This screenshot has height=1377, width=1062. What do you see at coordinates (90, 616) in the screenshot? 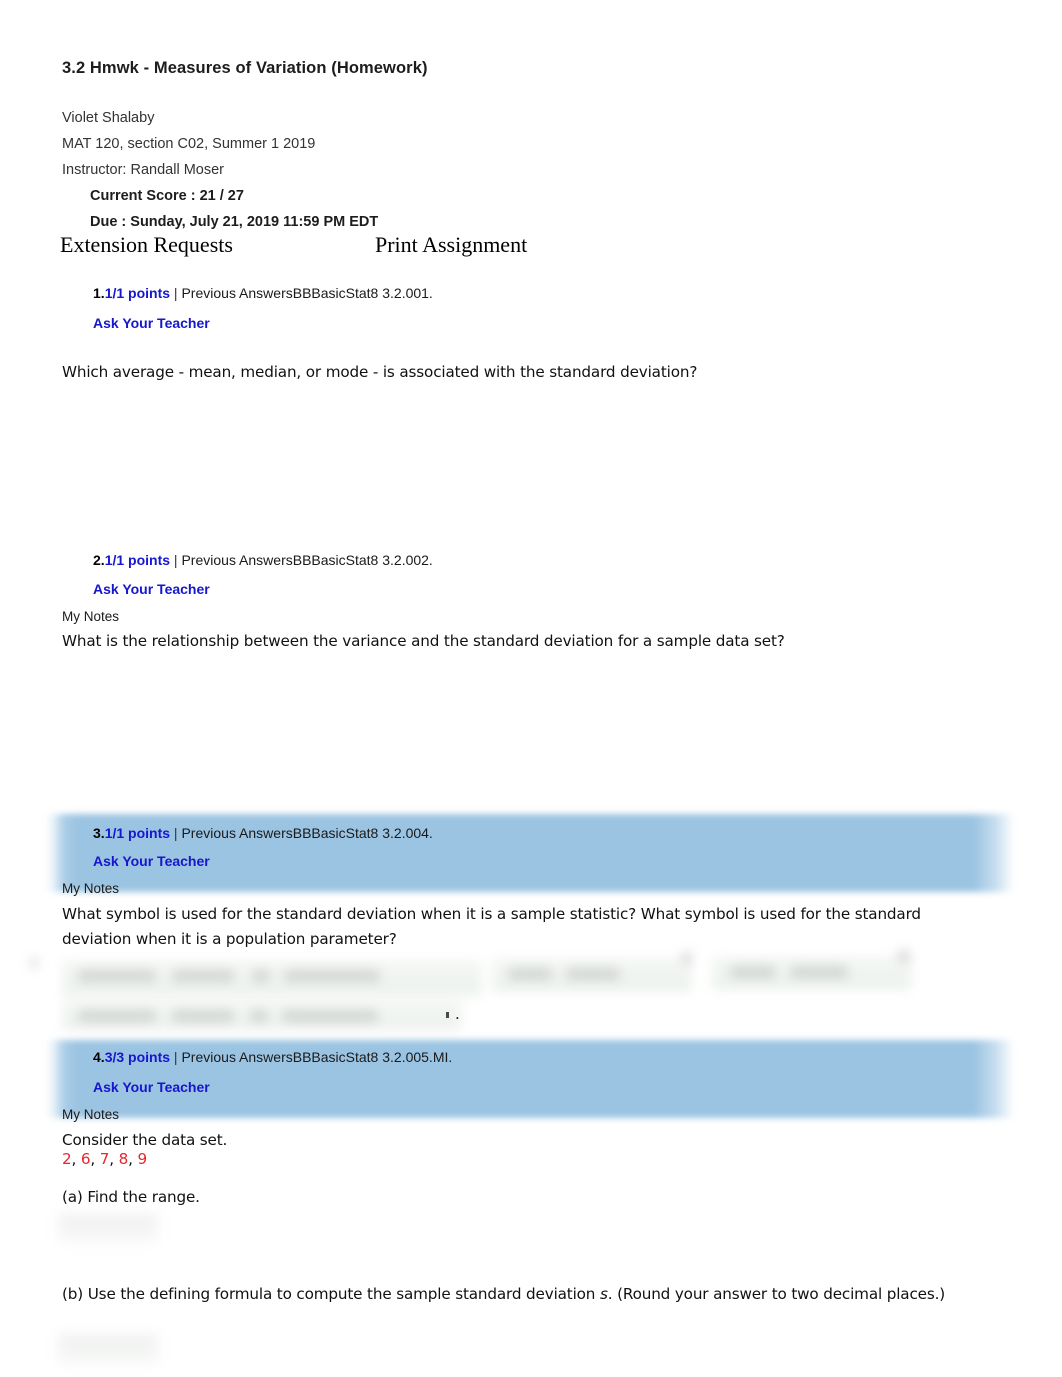
I see `my-notes-2: My Notes` at bounding box center [90, 616].